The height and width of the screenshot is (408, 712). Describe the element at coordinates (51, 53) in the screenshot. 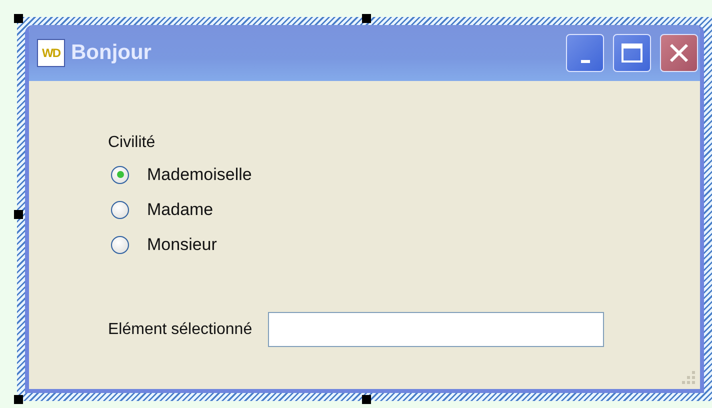

I see `app-icon: WD` at that location.